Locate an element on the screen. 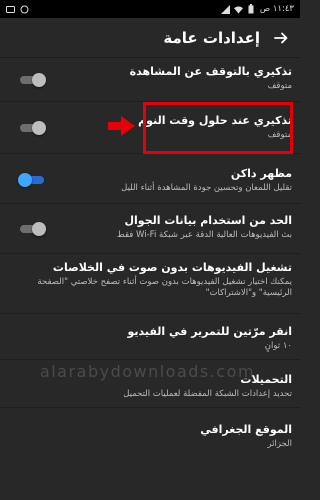 This screenshot has height=500, width=320. setting-subtitle: الجزائر is located at coordinates (279, 444).